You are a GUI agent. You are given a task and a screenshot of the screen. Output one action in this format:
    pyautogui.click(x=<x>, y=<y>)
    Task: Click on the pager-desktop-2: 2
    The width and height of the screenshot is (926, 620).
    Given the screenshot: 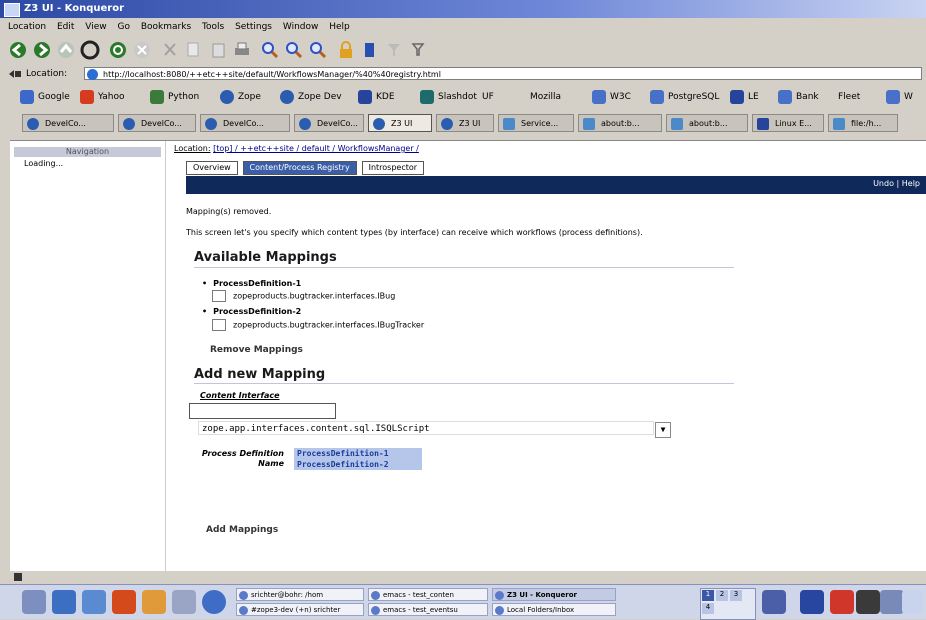 What is the action you would take?
    pyautogui.click(x=722, y=595)
    